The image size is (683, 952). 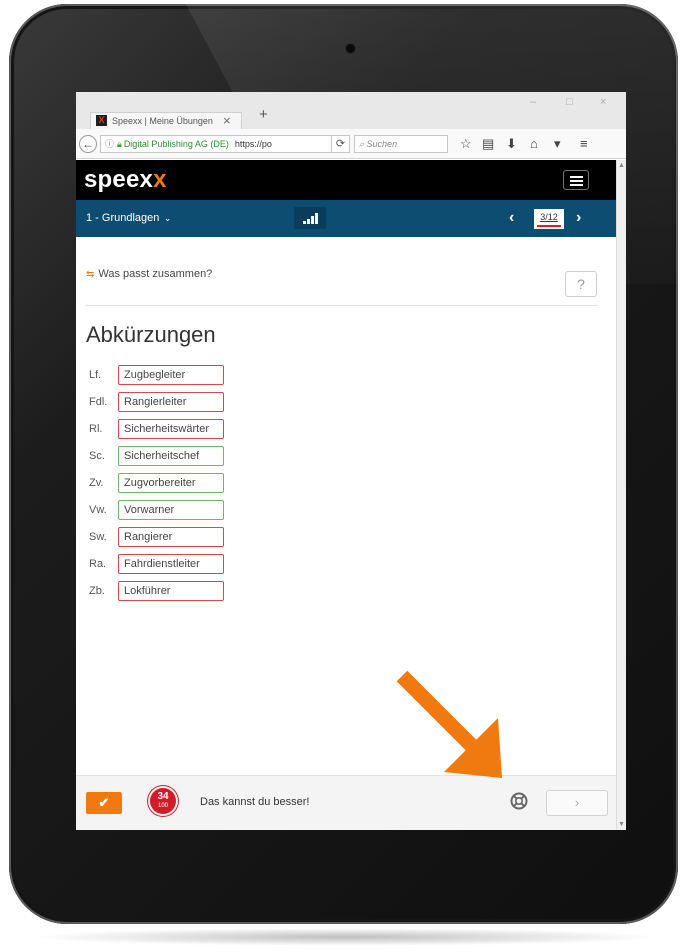 What do you see at coordinates (236, 378) in the screenshot?
I see `list-item: Lf. Zugbegleiter` at bounding box center [236, 378].